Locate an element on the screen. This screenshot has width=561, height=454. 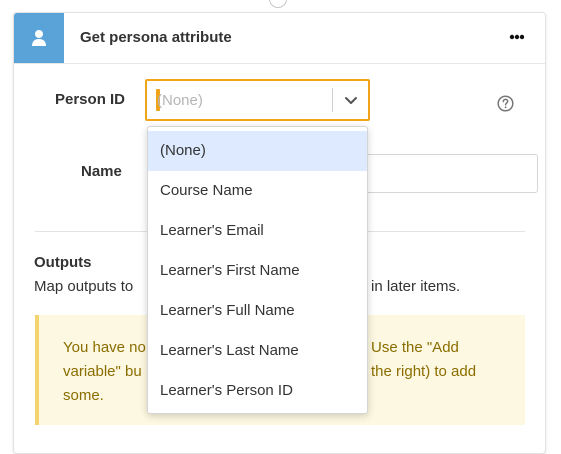
more-options-button is located at coordinates (517, 35).